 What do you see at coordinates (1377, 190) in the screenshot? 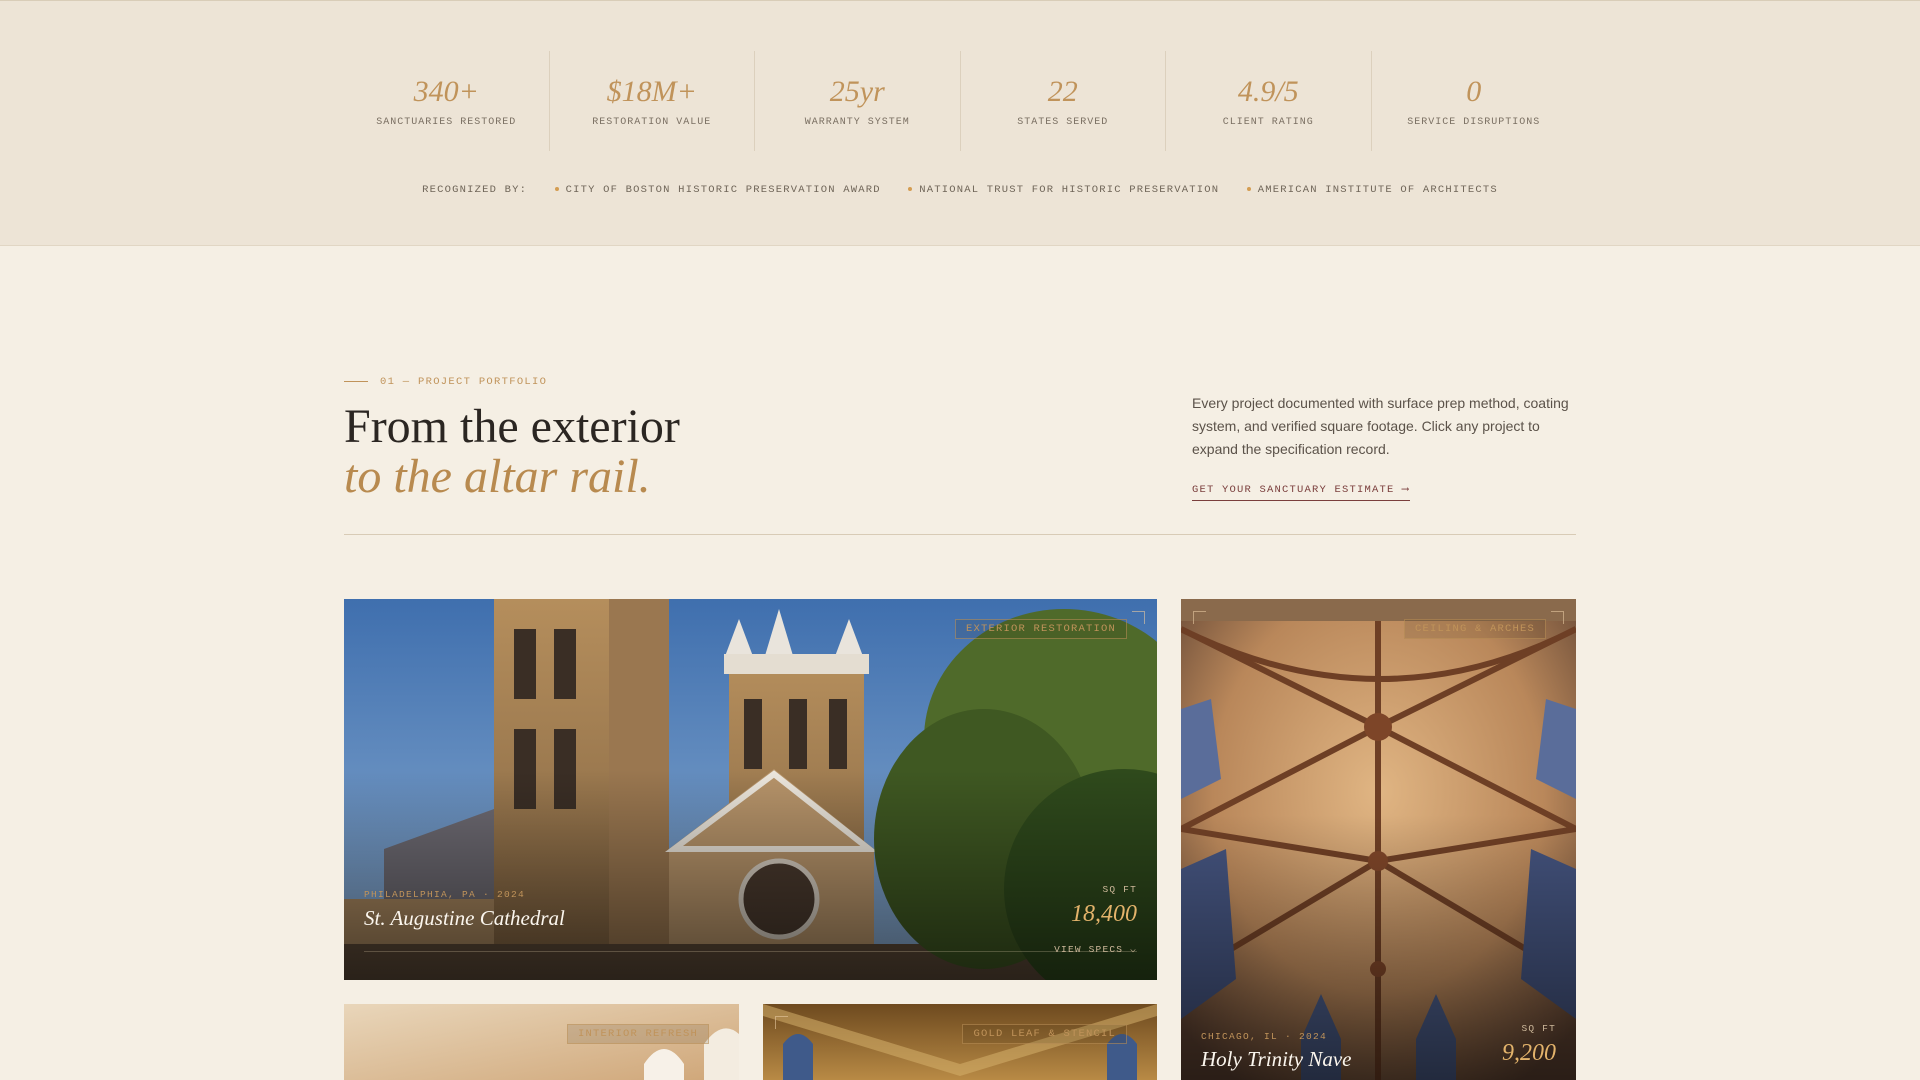
I see `award-label: AMERICAN INSTITUTE OF ARCHITECTS` at bounding box center [1377, 190].